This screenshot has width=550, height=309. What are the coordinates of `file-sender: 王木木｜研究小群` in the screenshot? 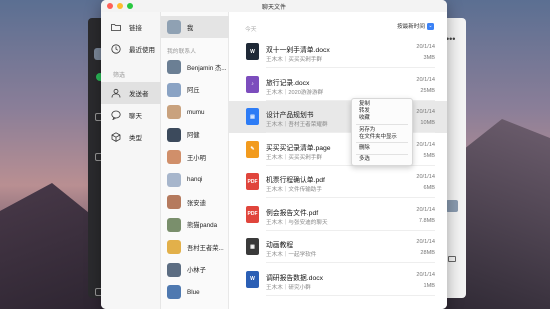 It's located at (288, 287).